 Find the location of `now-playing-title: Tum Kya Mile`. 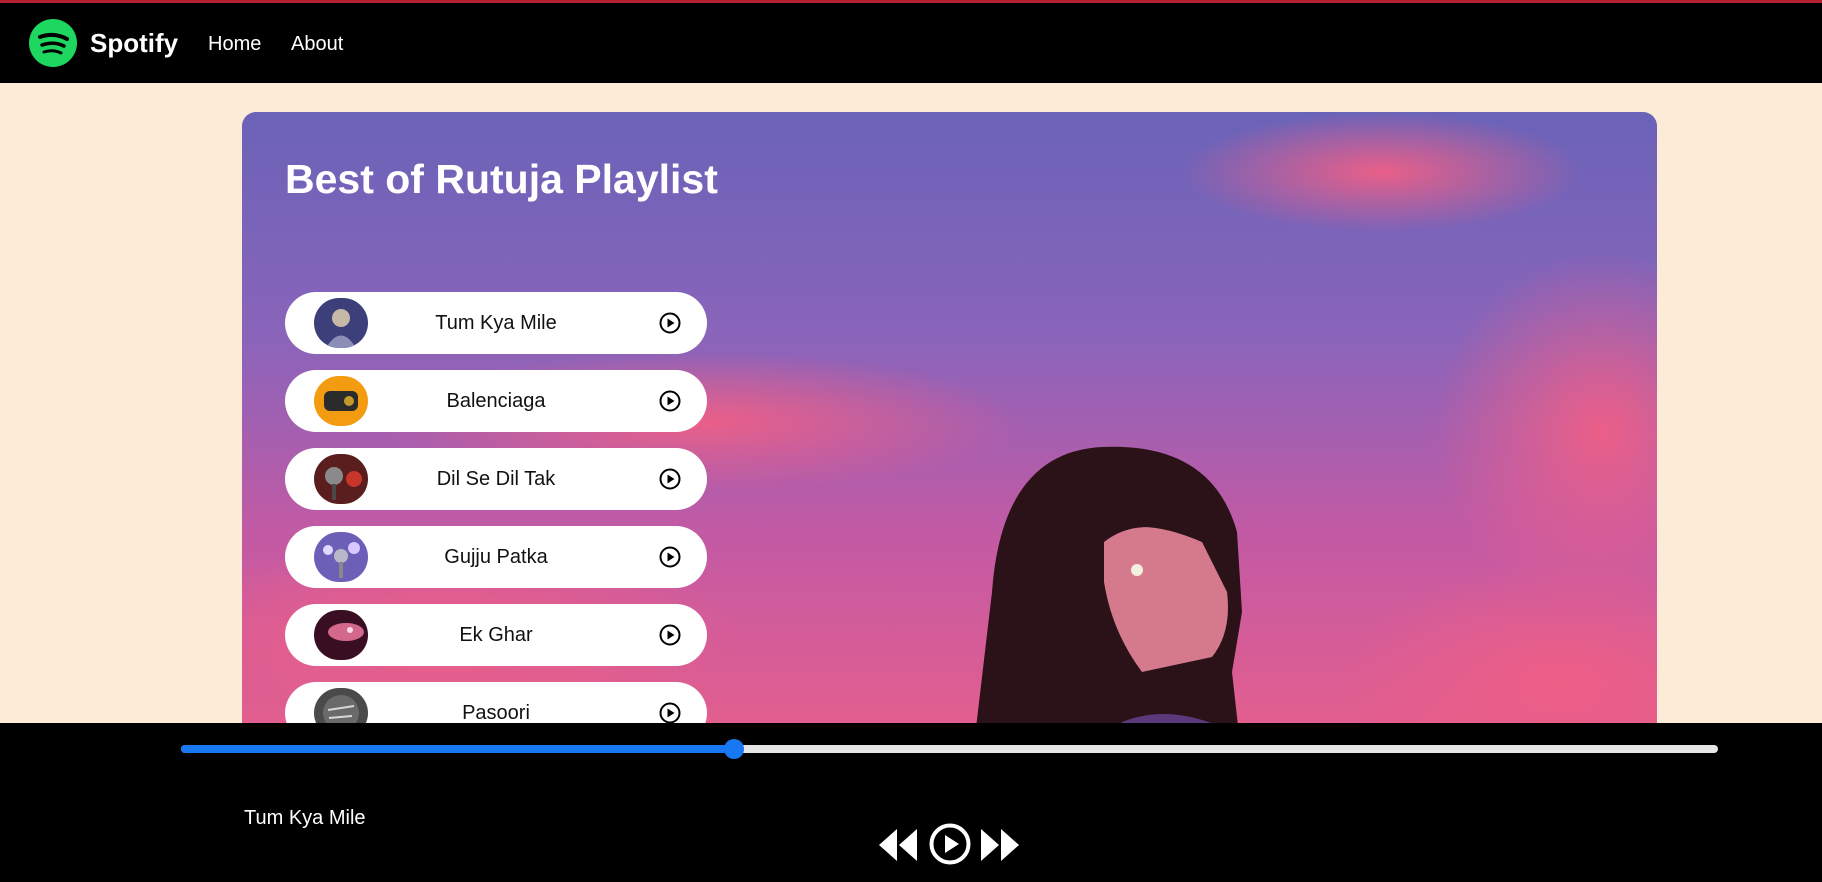

now-playing-title: Tum Kya Mile is located at coordinates (305, 818).